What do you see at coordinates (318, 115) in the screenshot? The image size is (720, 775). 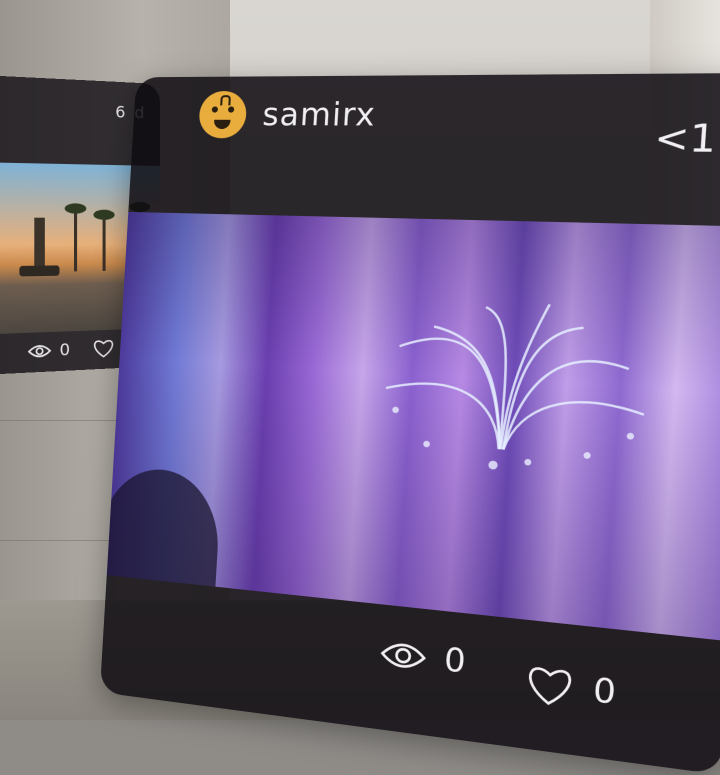 I see `username: samirx` at bounding box center [318, 115].